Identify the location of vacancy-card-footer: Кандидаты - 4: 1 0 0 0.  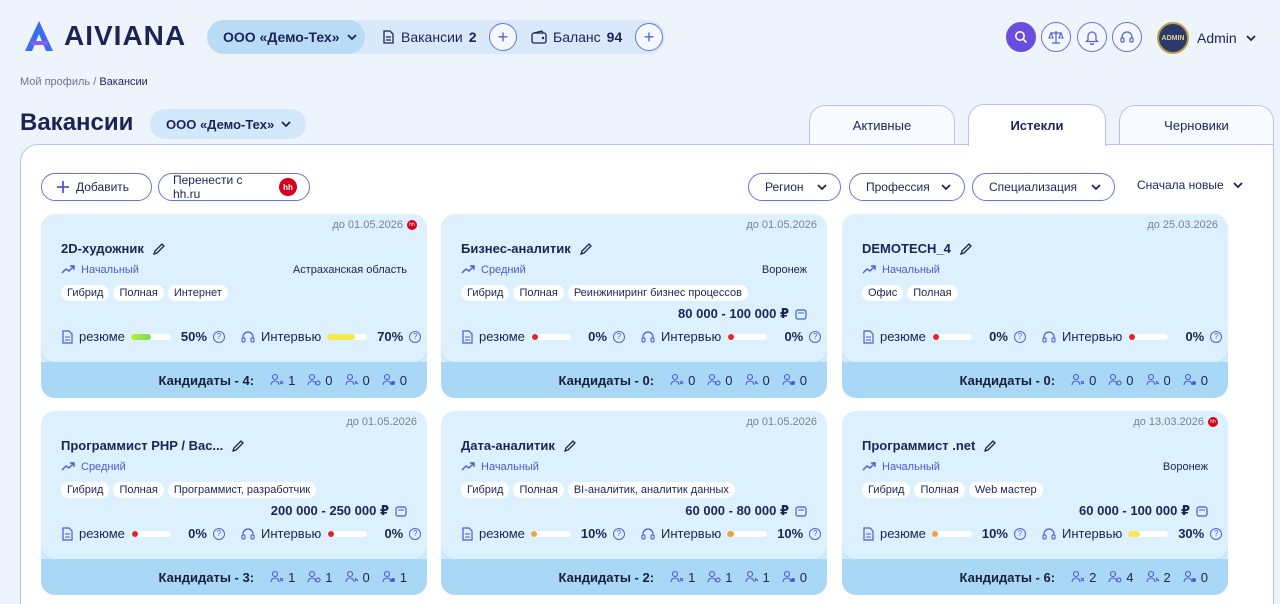
(234, 380).